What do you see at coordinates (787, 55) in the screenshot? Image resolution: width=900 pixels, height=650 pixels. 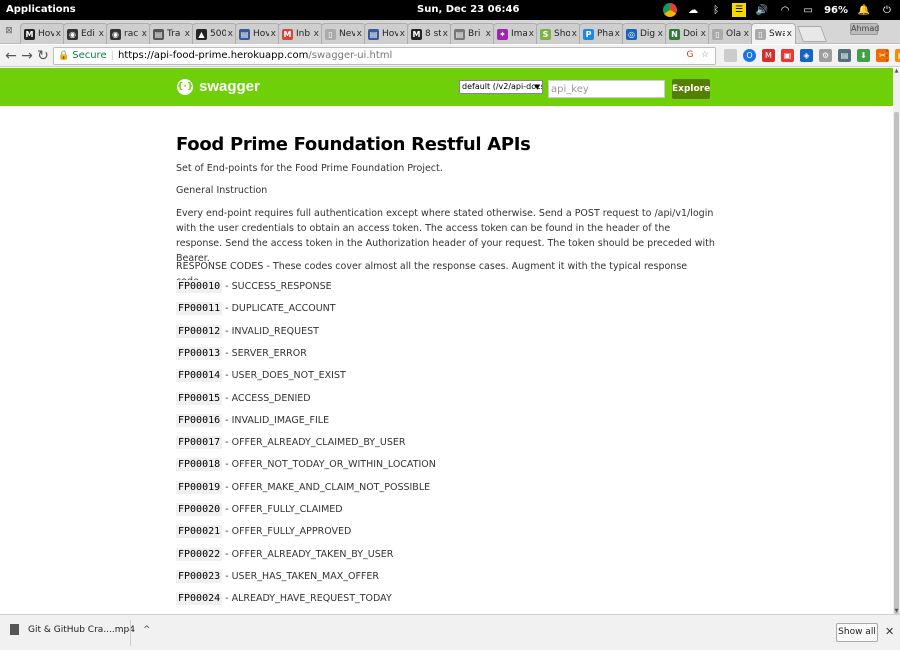 I see `extension-pdf-icon: ▣` at bounding box center [787, 55].